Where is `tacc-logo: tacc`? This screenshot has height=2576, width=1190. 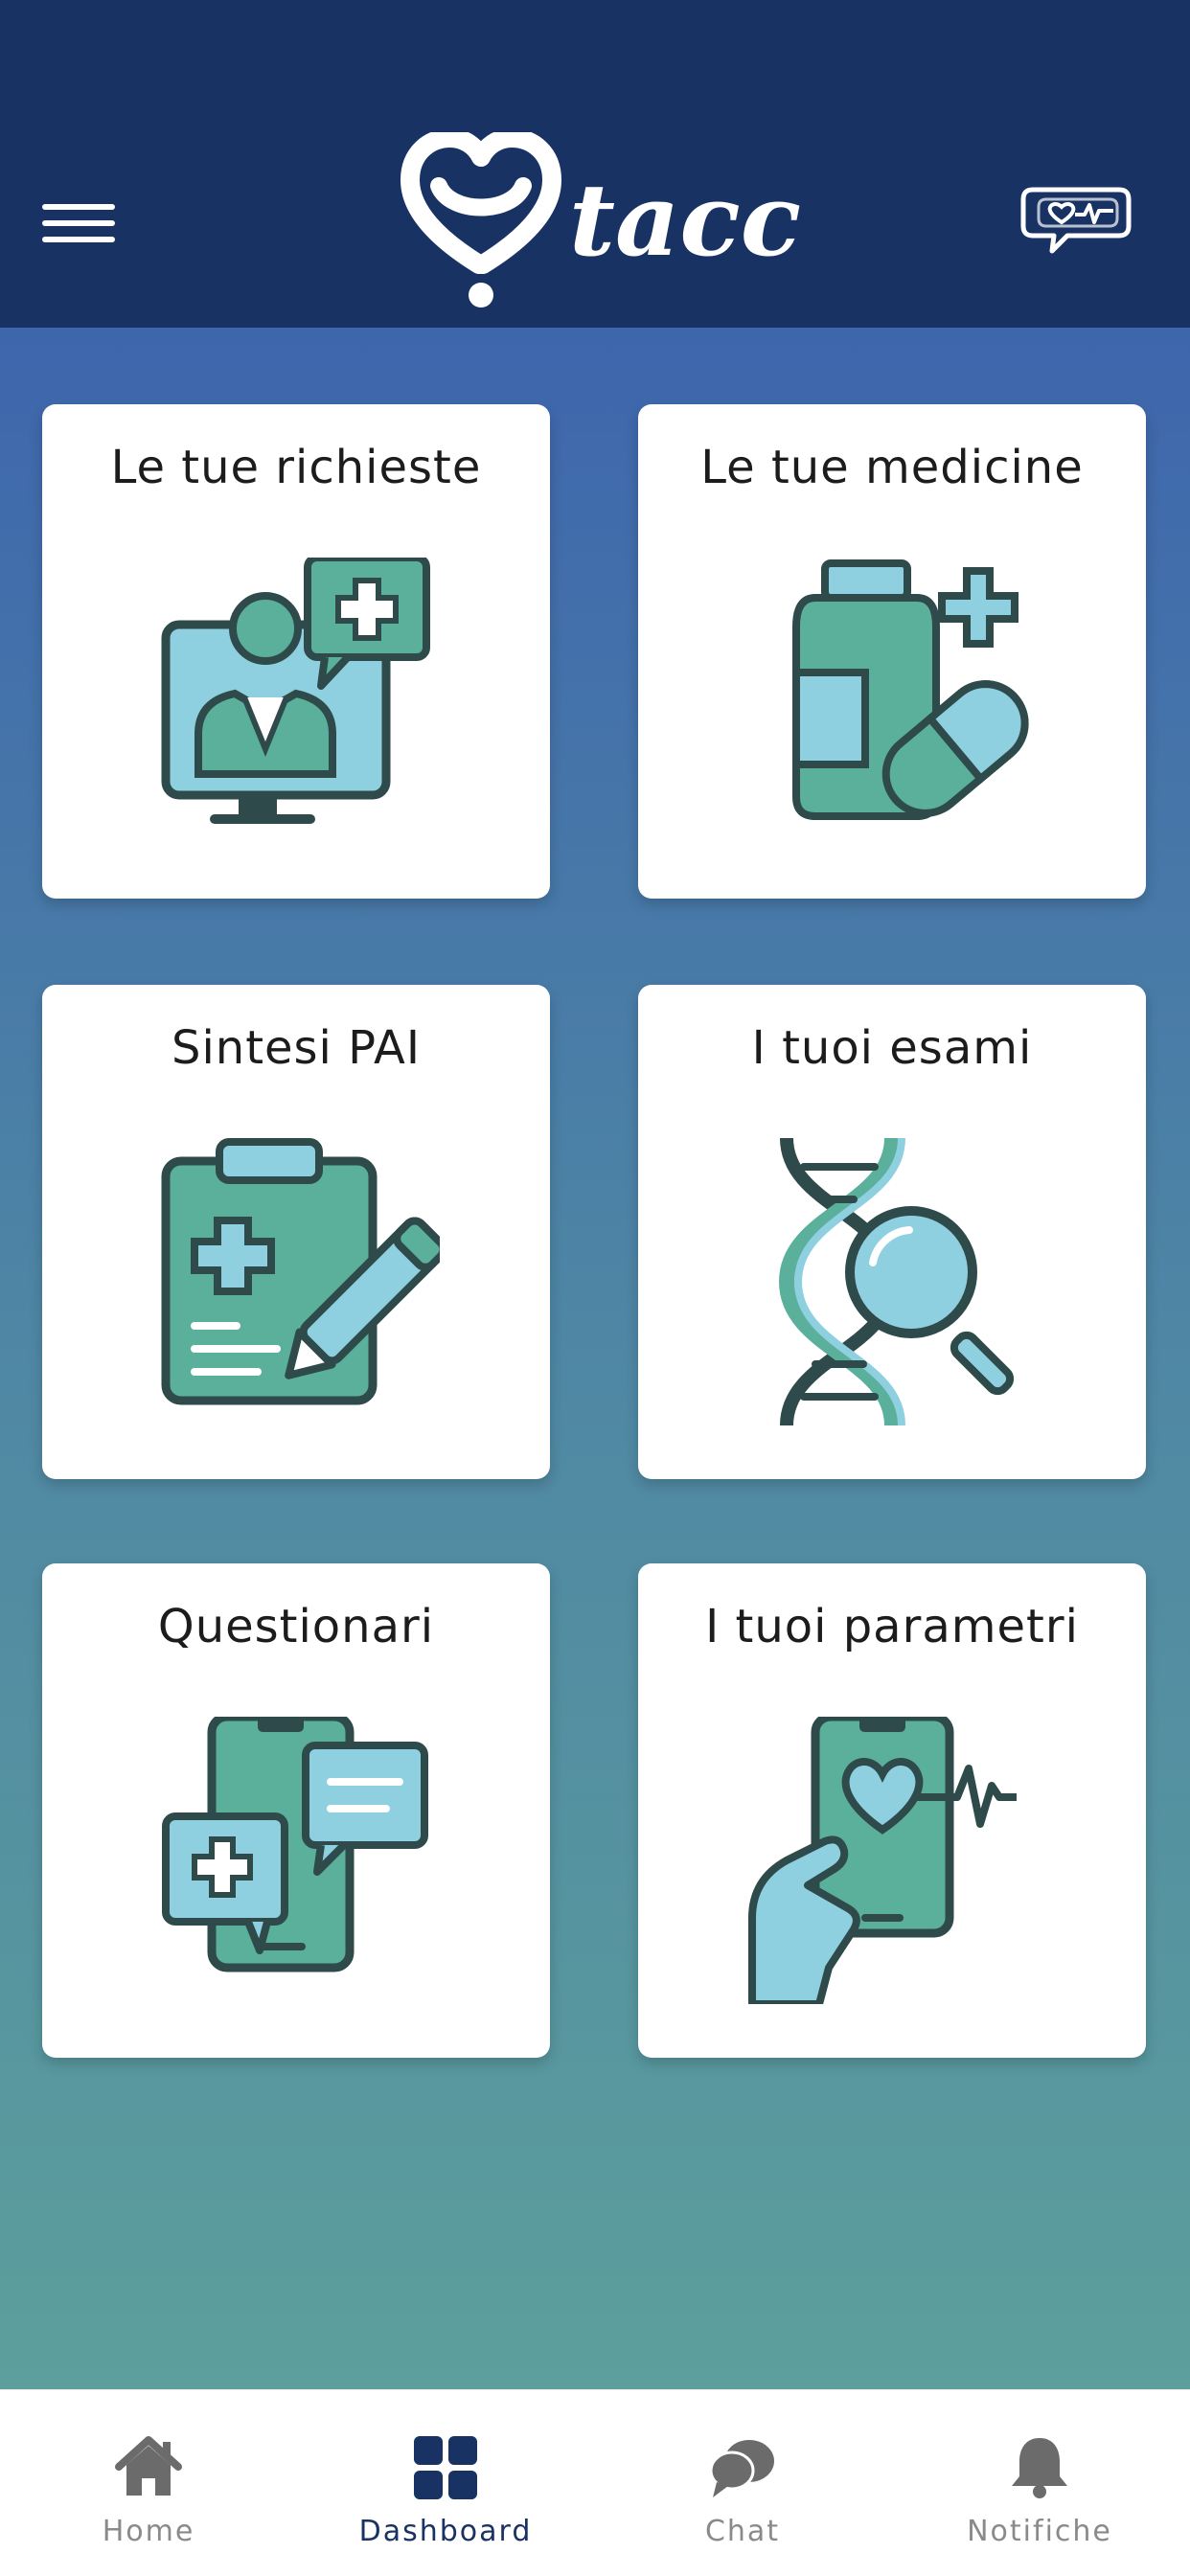
tacc-logo: tacc is located at coordinates (601, 220).